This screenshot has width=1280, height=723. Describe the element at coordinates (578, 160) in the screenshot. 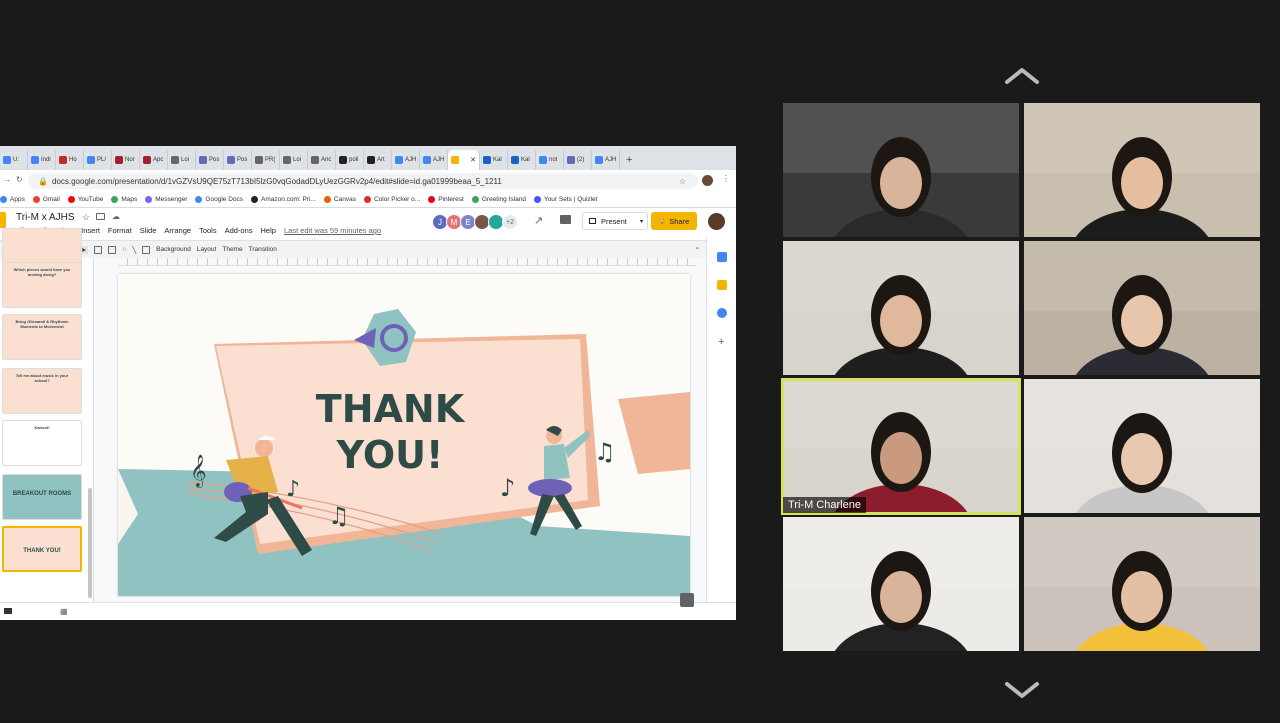

I see `browser-tab: (2)` at that location.